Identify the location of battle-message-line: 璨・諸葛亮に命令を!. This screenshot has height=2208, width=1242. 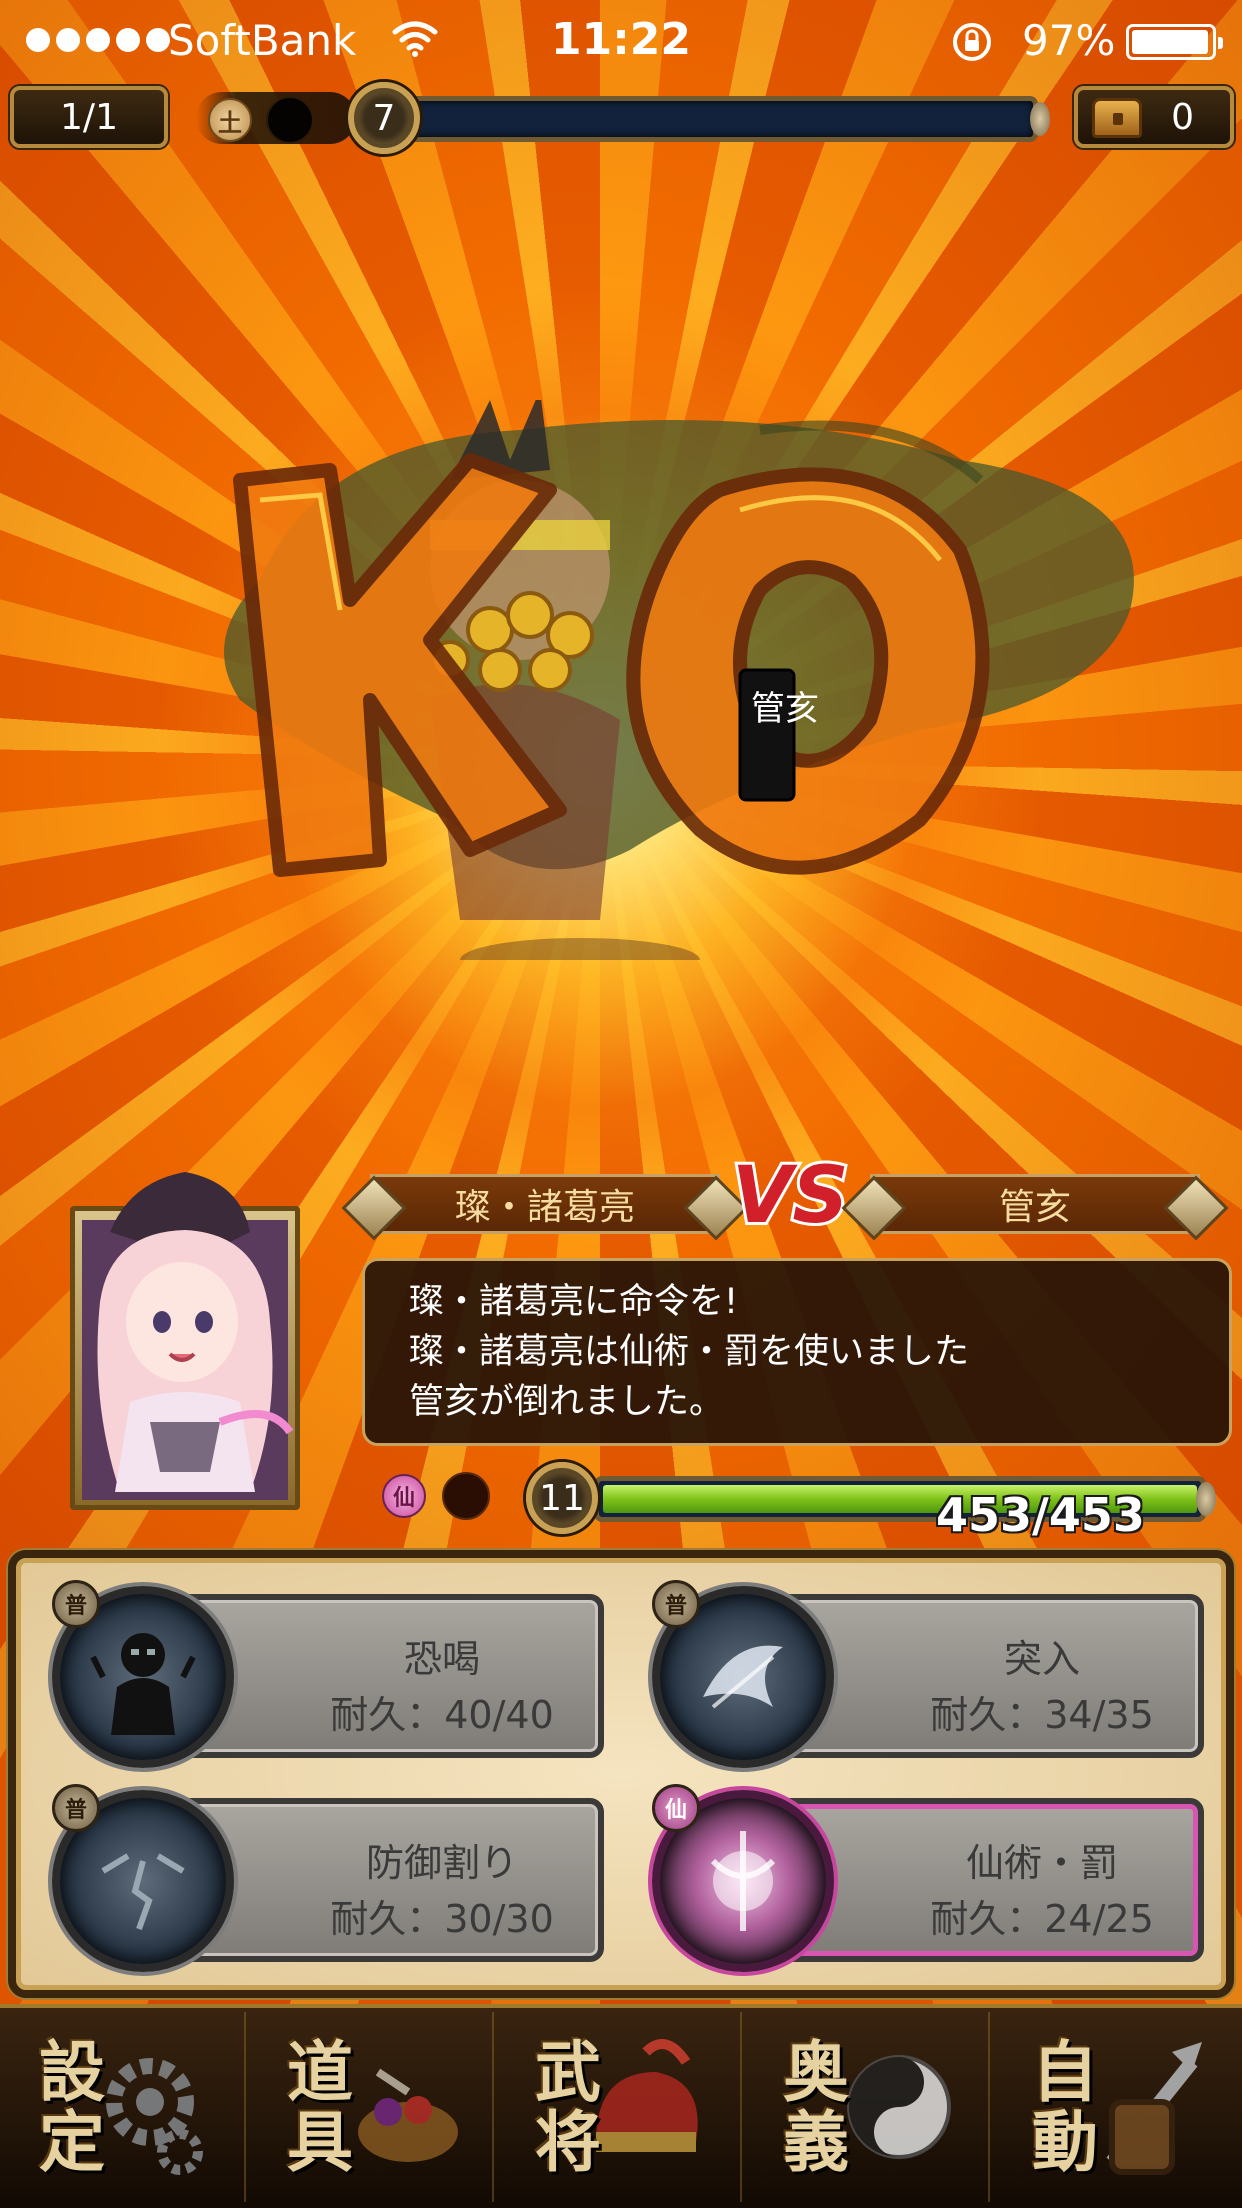
(574, 1302).